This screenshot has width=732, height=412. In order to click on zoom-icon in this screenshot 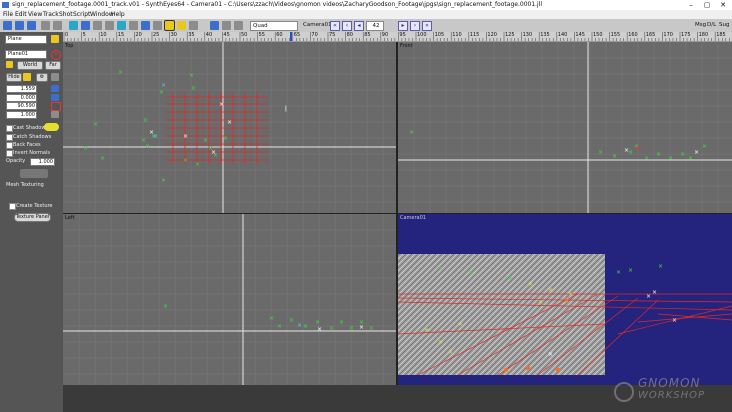, I will do `click(226, 25)`.